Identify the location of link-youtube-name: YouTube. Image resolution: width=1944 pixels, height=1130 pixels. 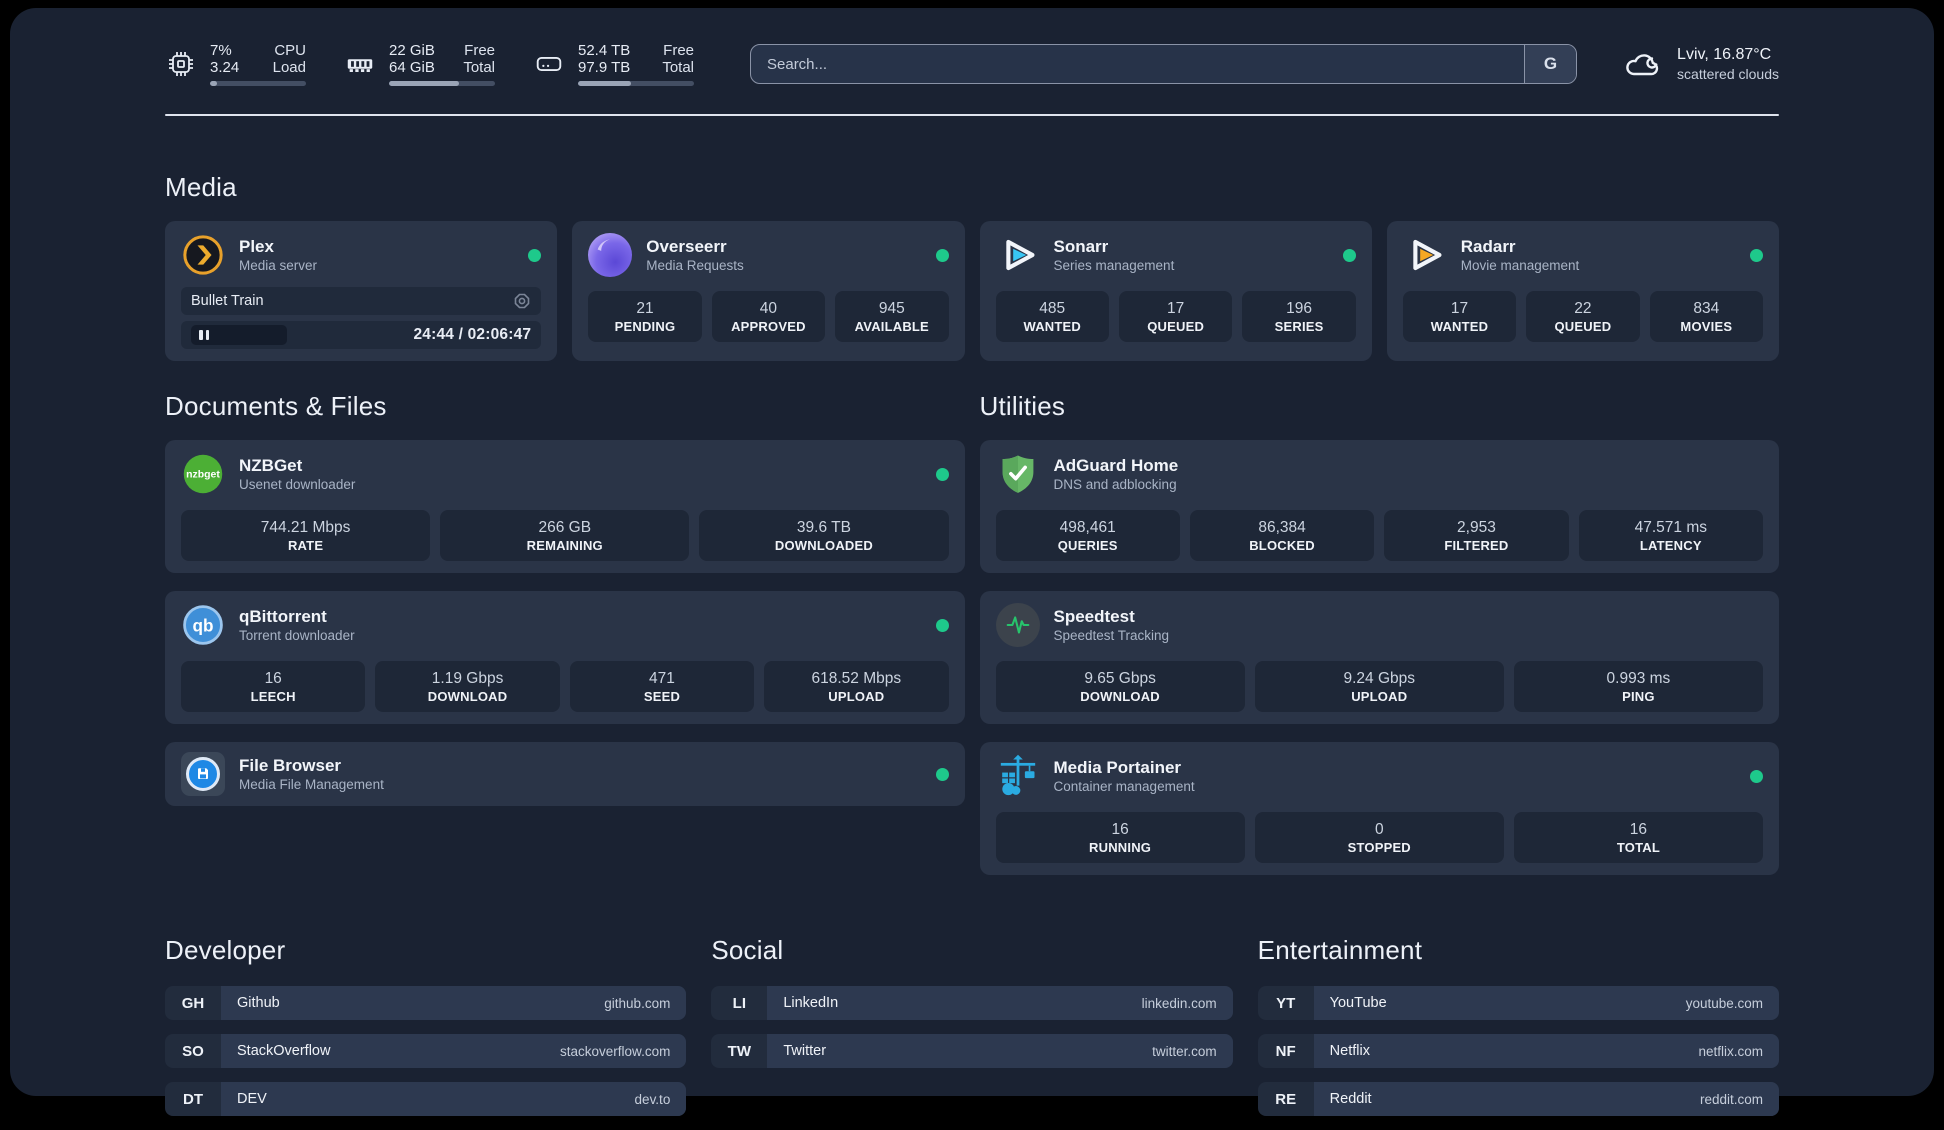
(1358, 1003).